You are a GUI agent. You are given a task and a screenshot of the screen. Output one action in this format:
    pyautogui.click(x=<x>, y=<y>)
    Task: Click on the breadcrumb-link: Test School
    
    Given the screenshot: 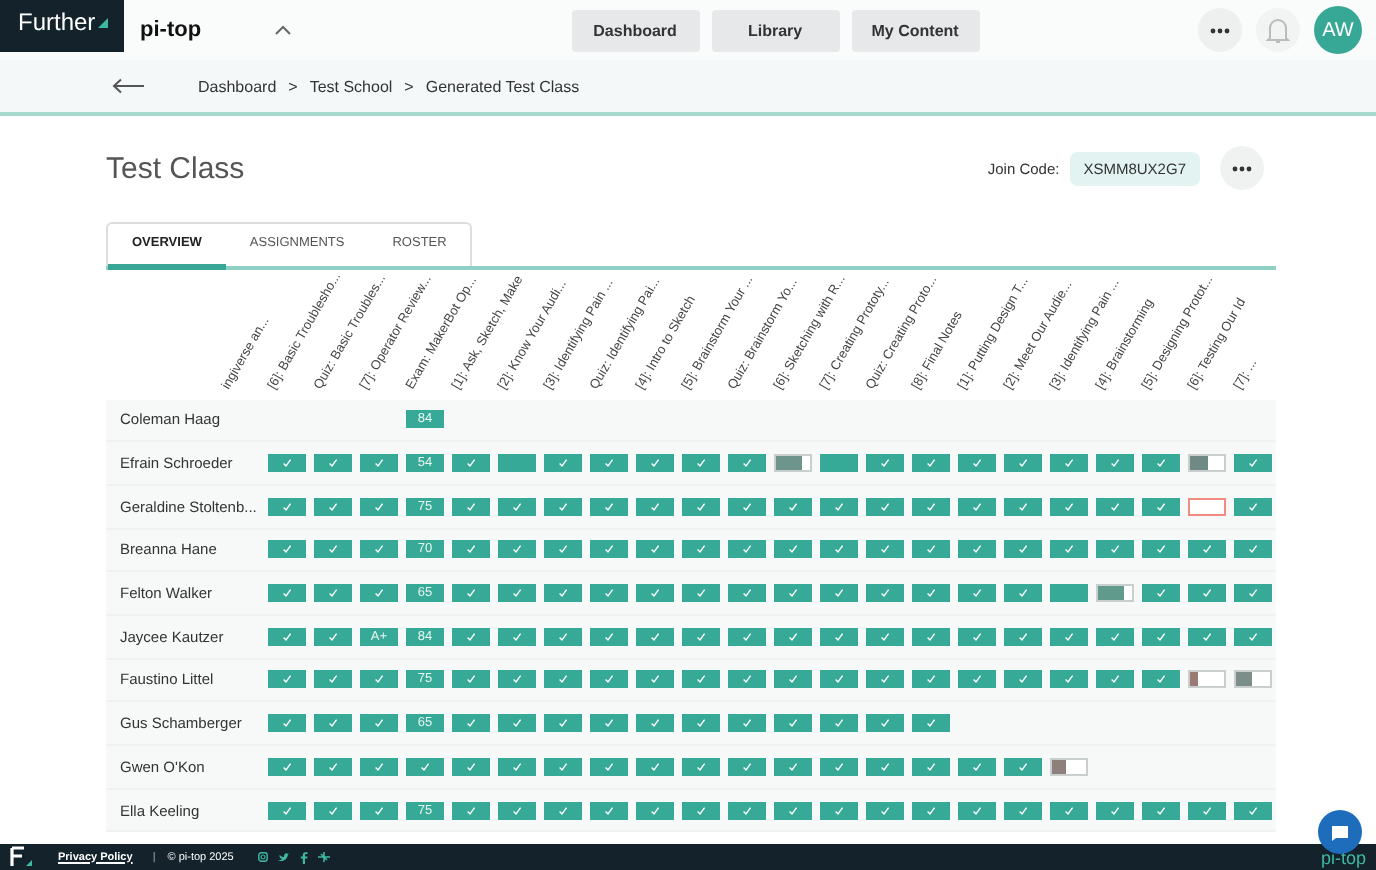 What is the action you would take?
    pyautogui.click(x=351, y=86)
    